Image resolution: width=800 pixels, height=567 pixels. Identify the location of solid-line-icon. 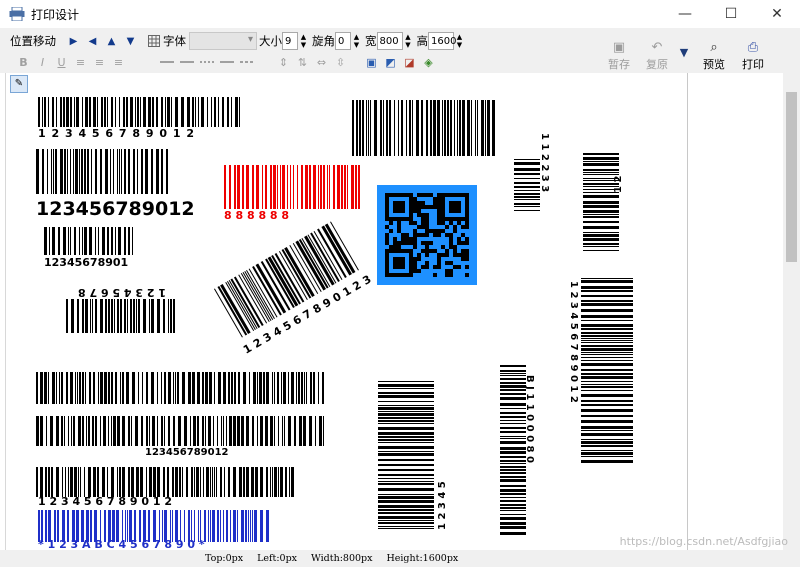
(167, 62).